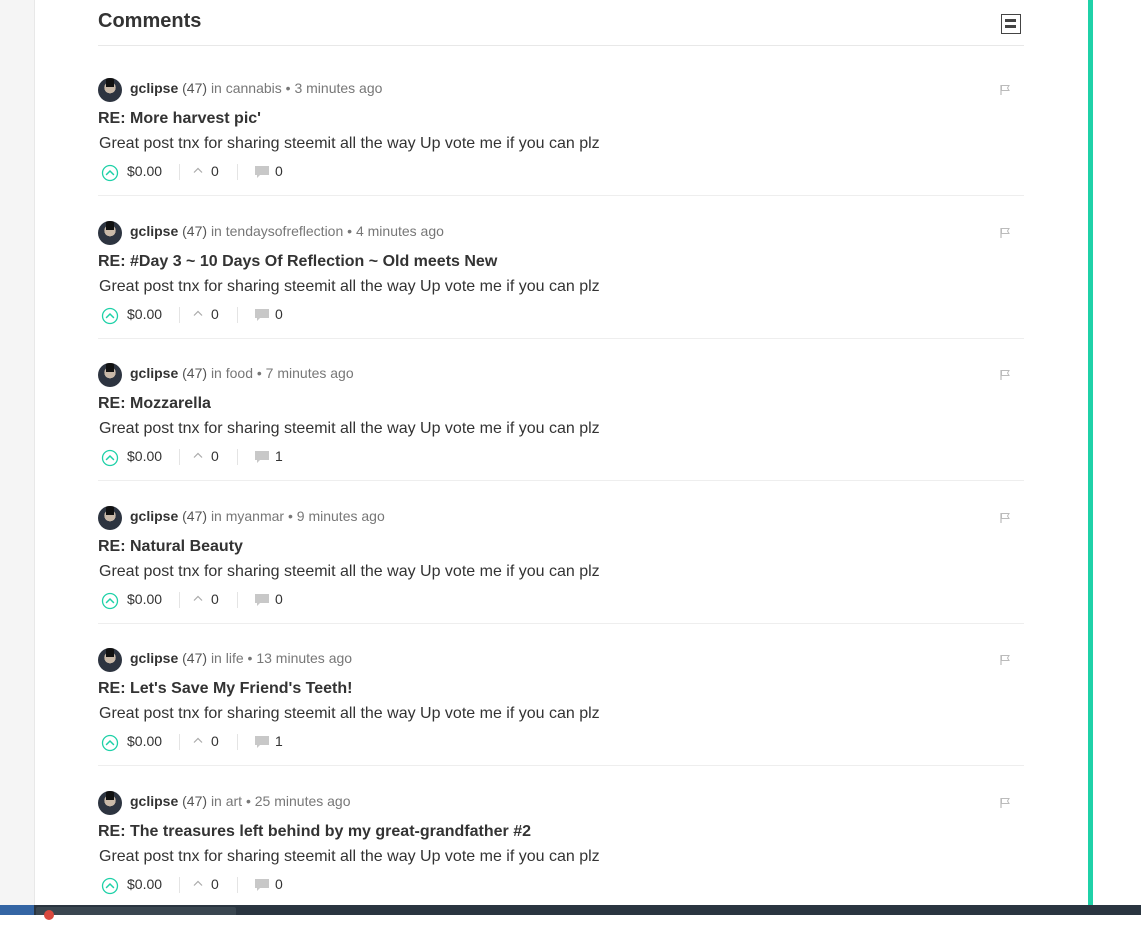  What do you see at coordinates (136, 911) in the screenshot?
I see `taskbar-window-tab` at bounding box center [136, 911].